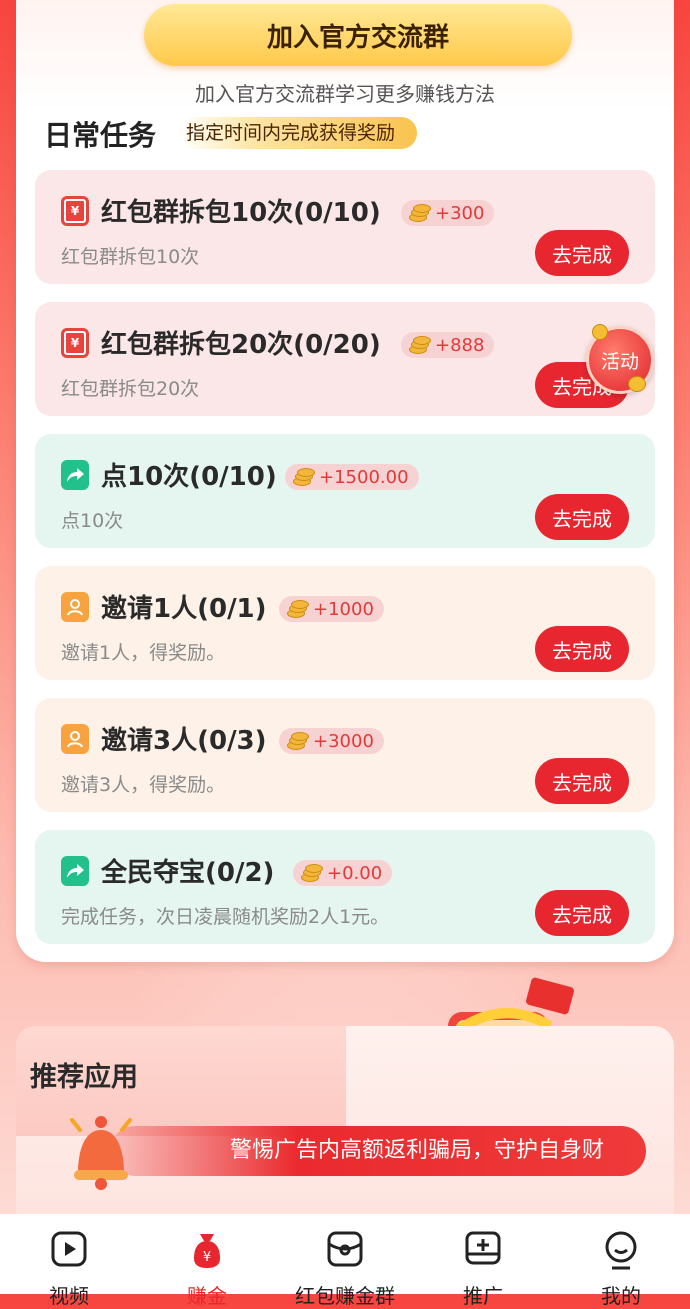  What do you see at coordinates (130, 257) in the screenshot?
I see `task-subtitle: 红包群拆包10次` at bounding box center [130, 257].